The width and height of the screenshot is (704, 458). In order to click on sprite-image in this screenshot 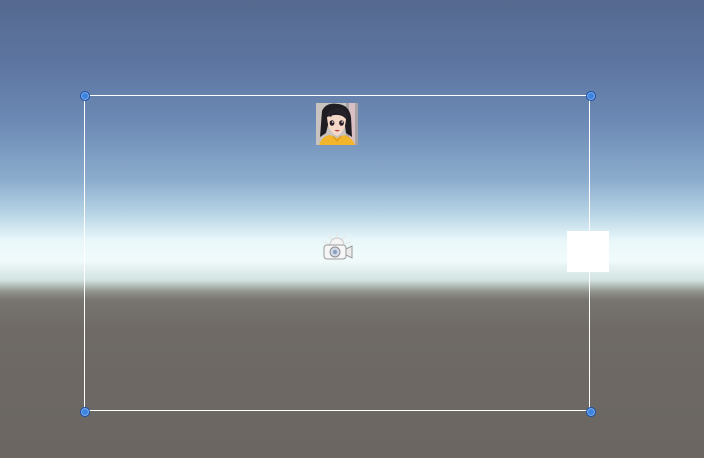, I will do `click(337, 124)`.